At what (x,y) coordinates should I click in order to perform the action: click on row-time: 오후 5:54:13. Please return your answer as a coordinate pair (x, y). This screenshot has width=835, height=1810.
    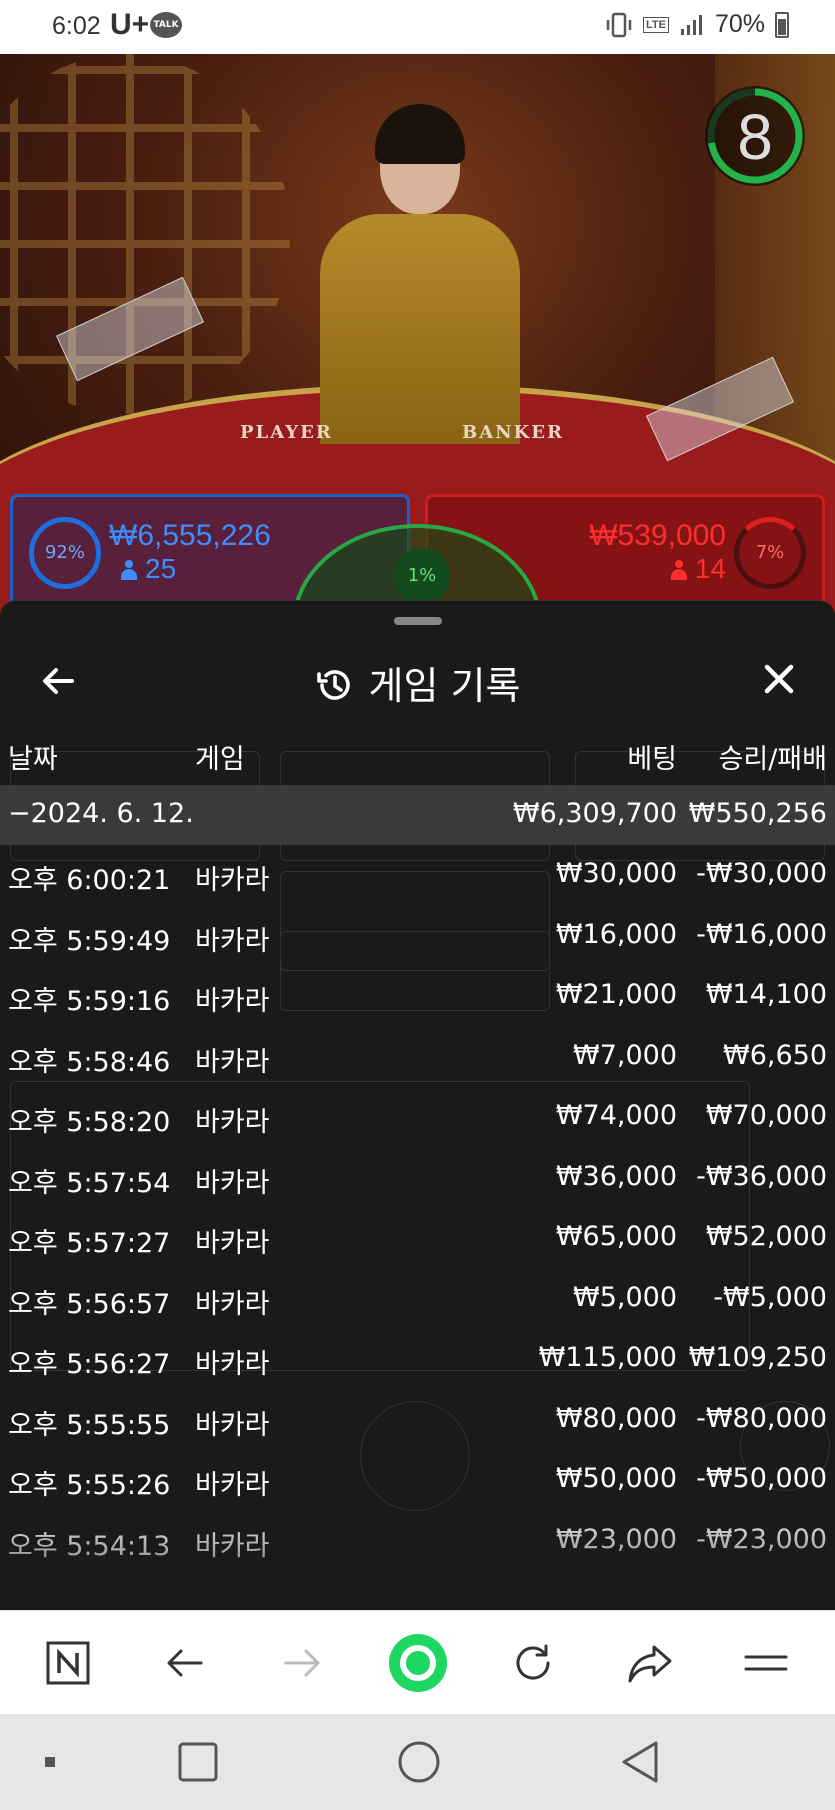
    Looking at the image, I should click on (89, 1546).